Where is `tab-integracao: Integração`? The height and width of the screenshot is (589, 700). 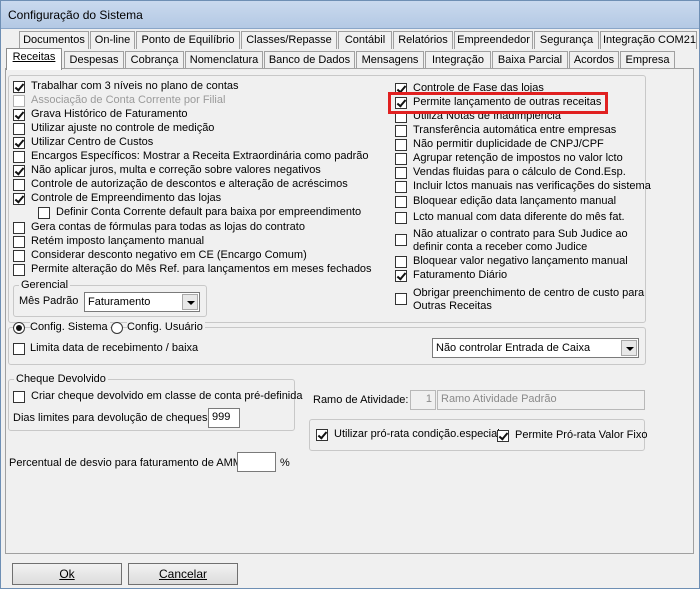 tab-integracao: Integração is located at coordinates (458, 60).